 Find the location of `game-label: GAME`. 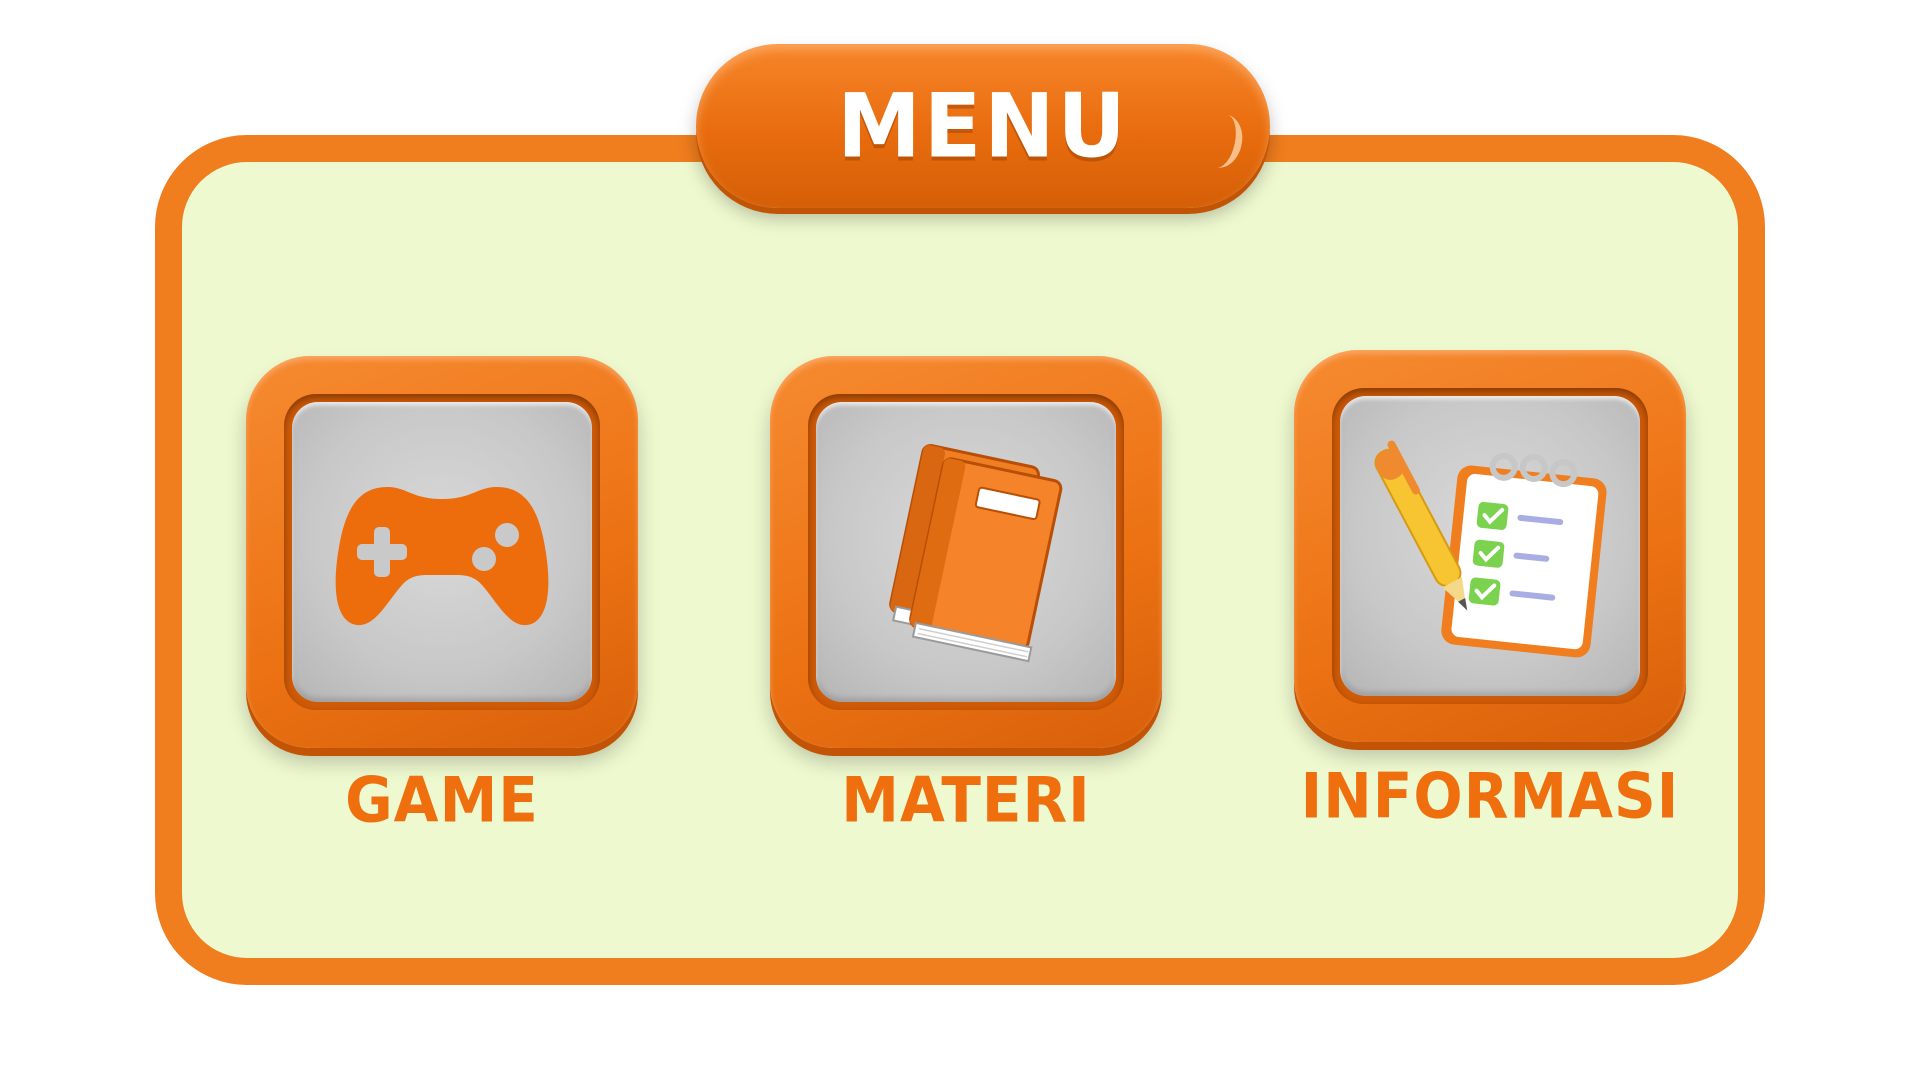

game-label: GAME is located at coordinates (442, 799).